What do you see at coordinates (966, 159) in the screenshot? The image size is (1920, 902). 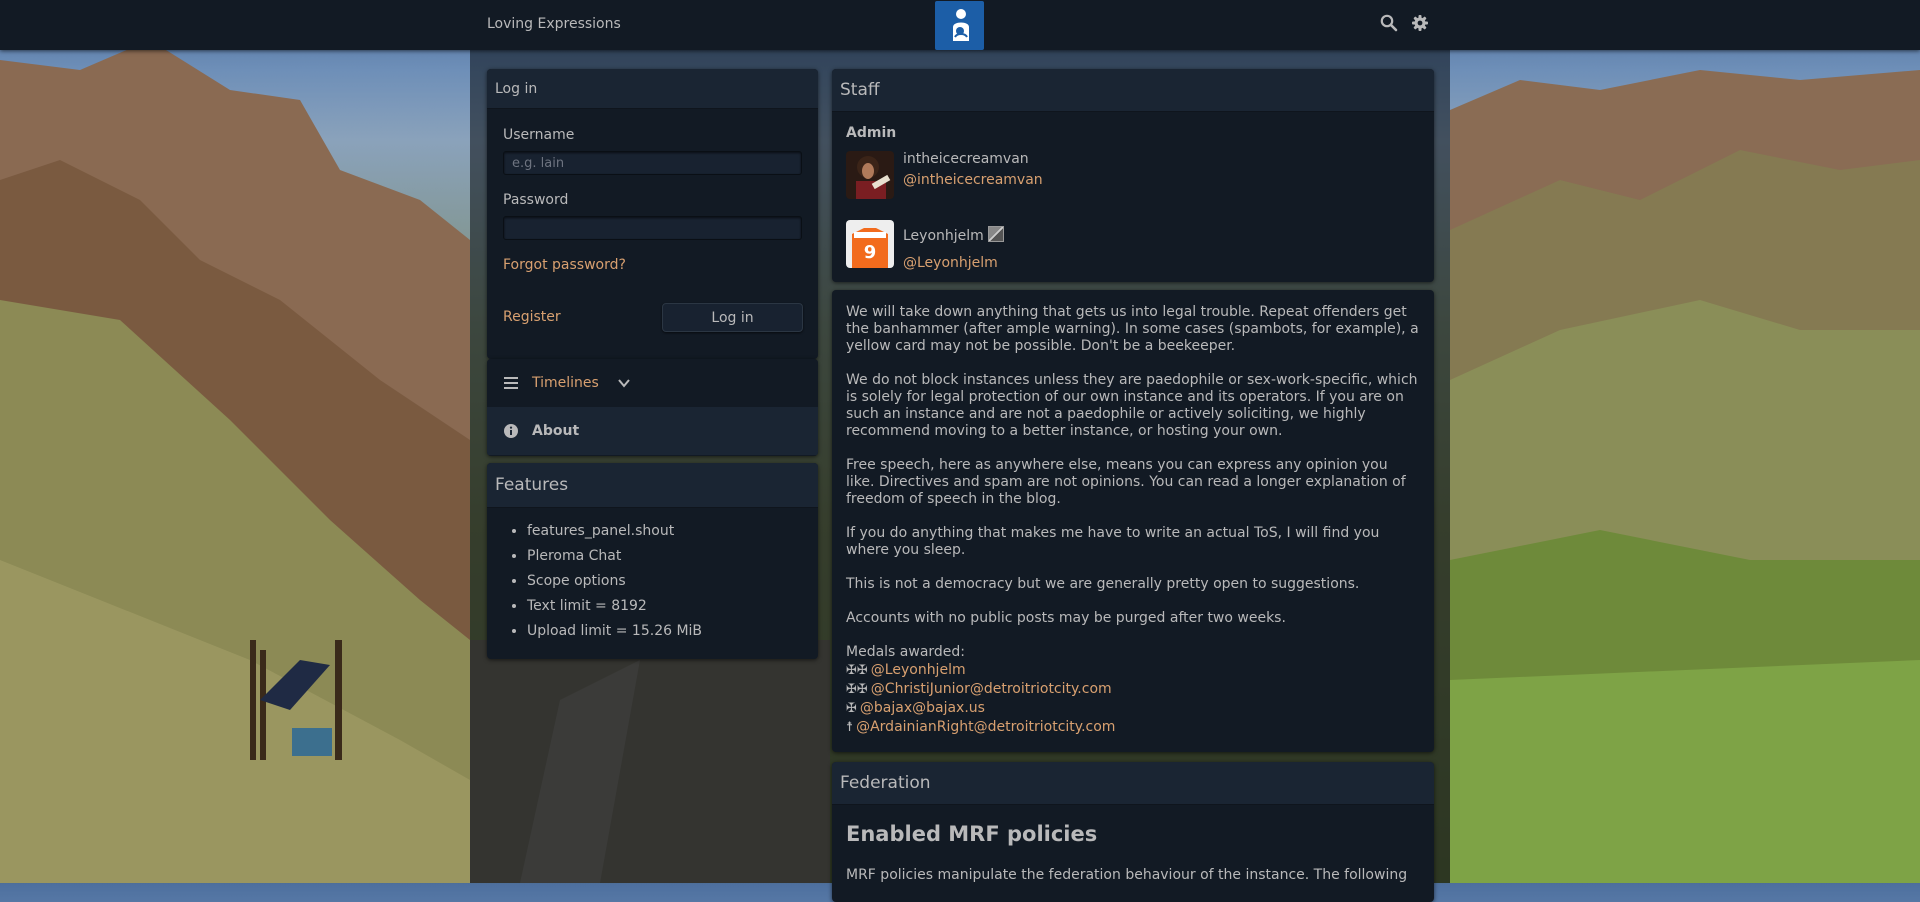 I see `staff-name: intheicecreamvan` at bounding box center [966, 159].